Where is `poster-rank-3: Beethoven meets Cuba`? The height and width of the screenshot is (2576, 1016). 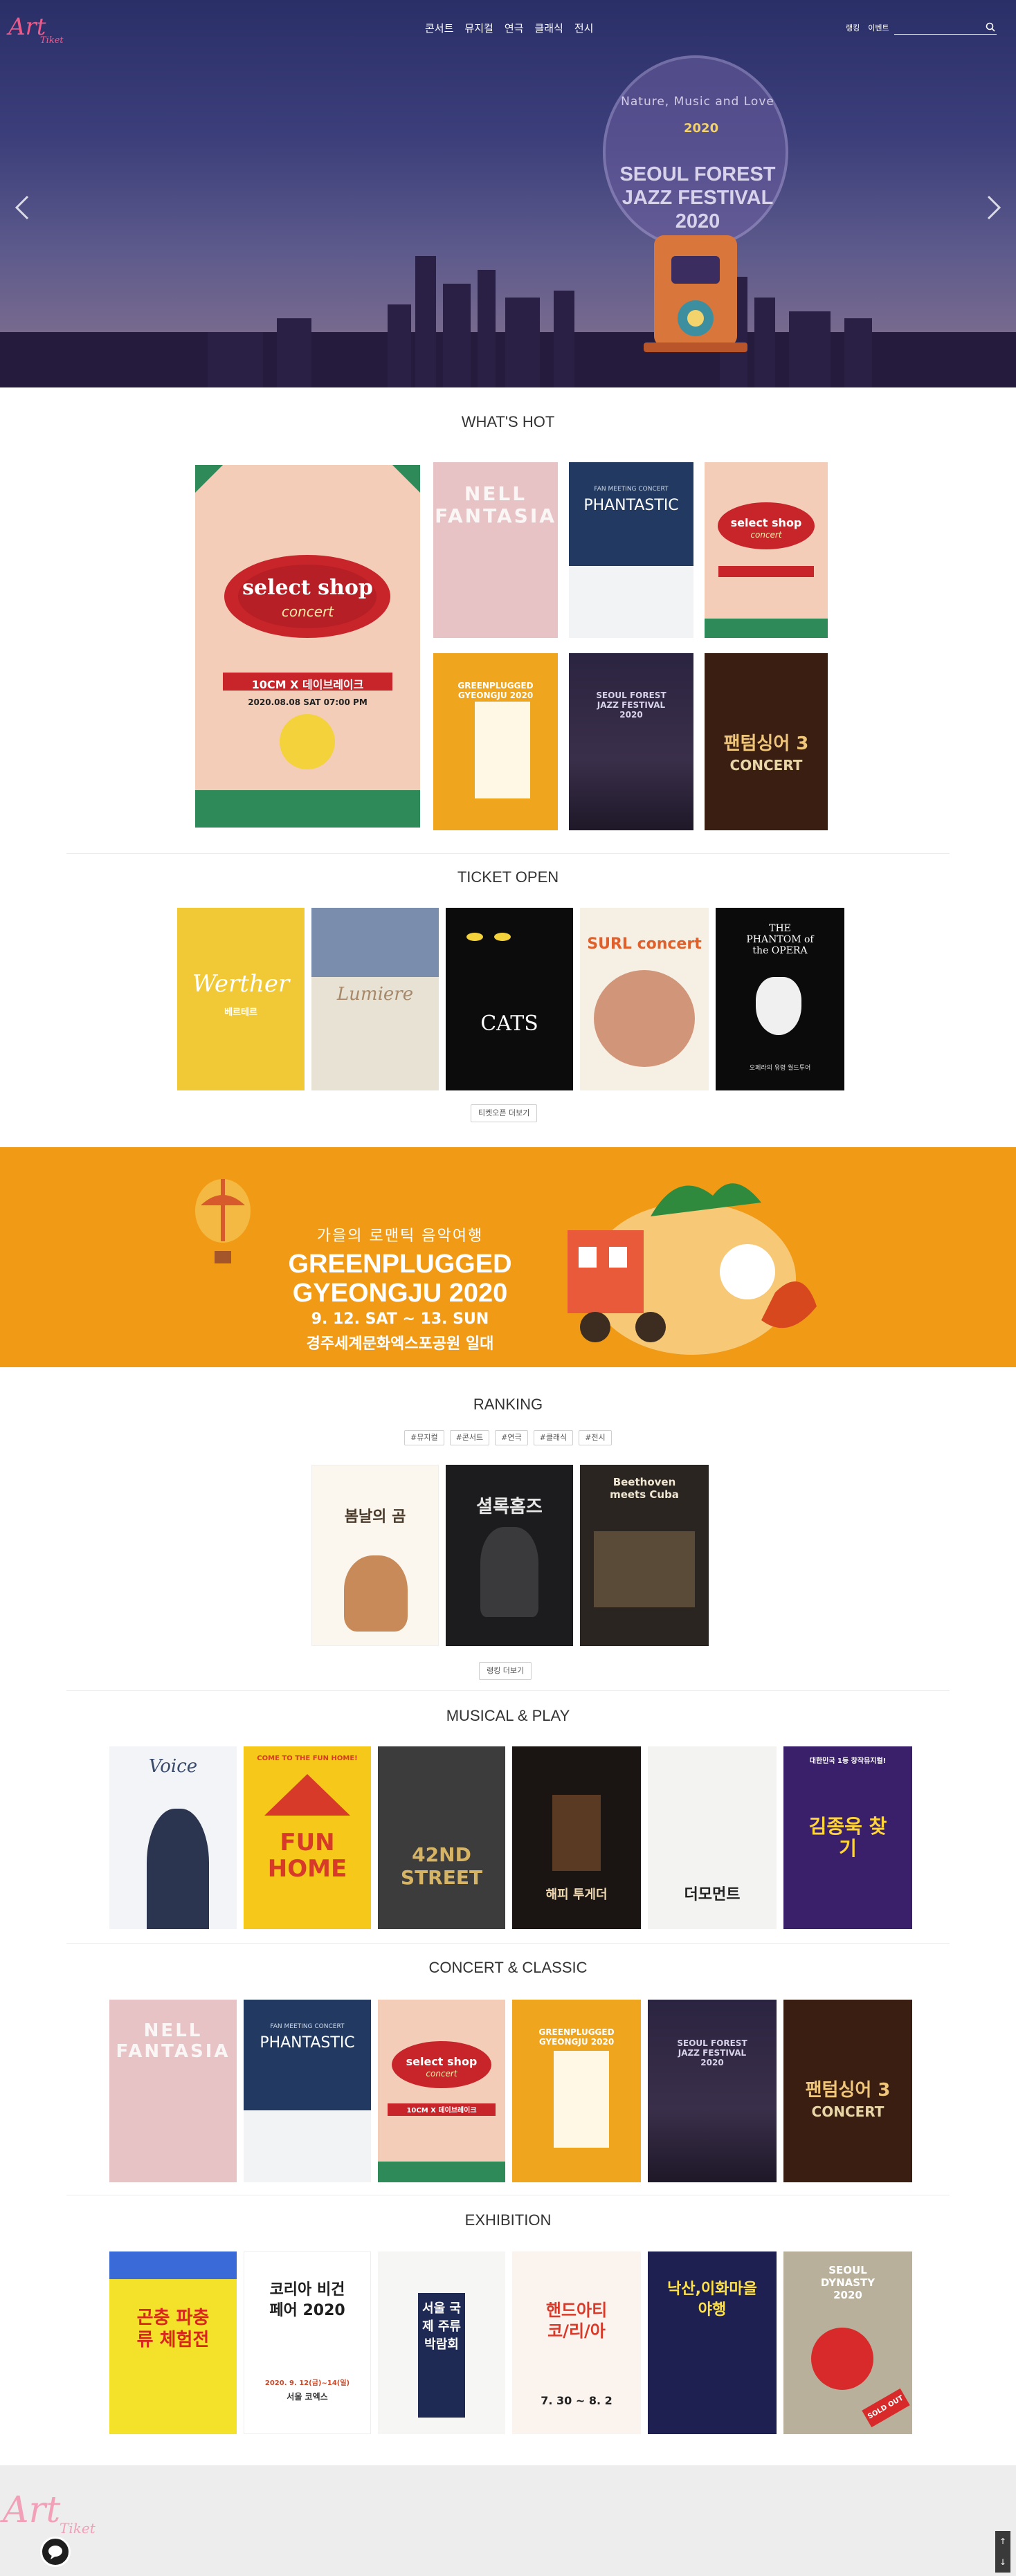 poster-rank-3: Beethoven meets Cuba is located at coordinates (645, 1556).